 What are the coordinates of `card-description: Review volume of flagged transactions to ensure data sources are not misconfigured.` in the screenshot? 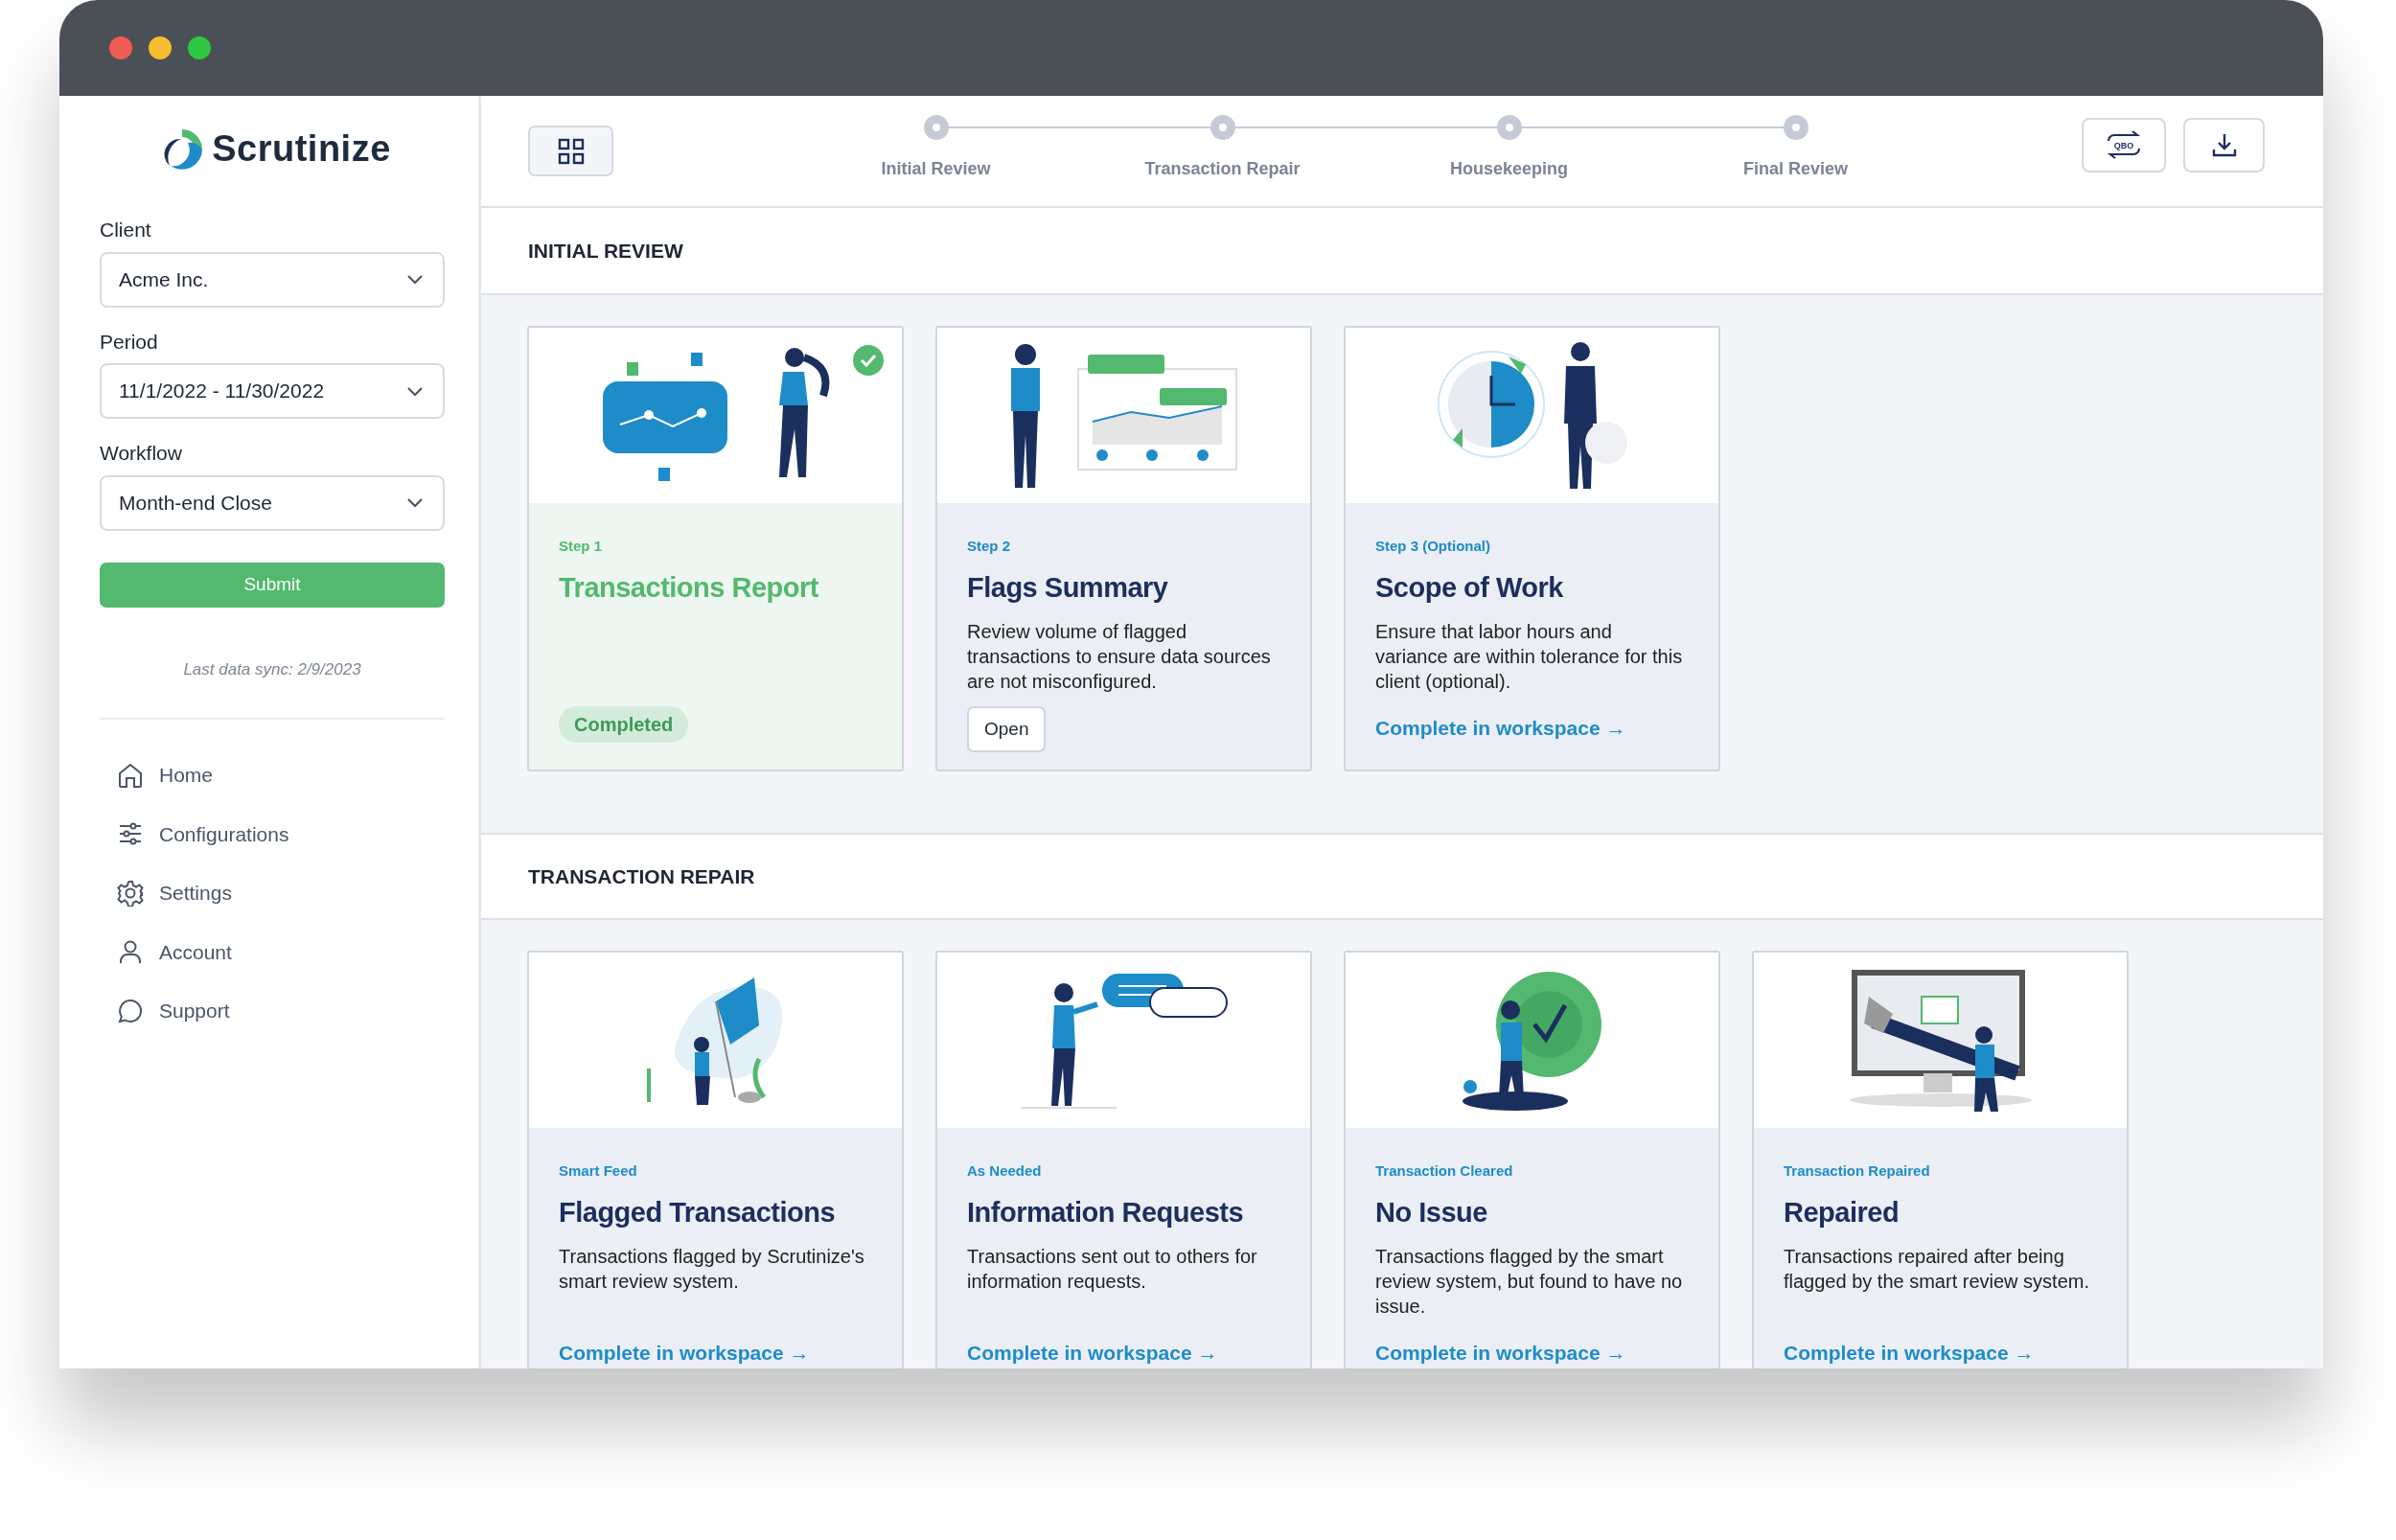 It's located at (1119, 656).